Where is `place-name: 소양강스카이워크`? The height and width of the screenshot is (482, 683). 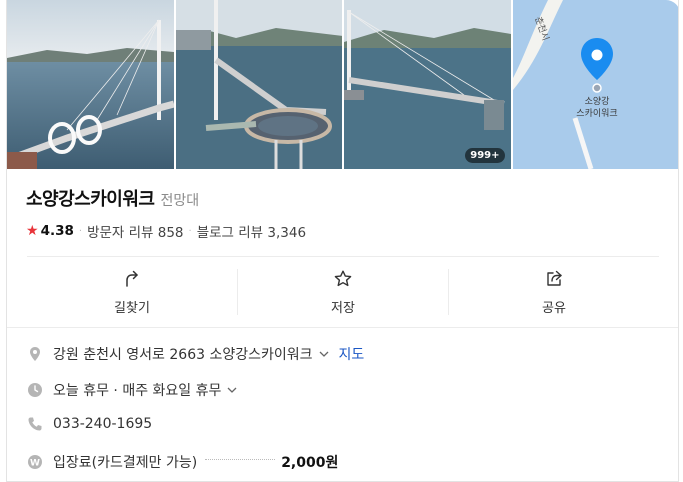
place-name: 소양강스카이워크 is located at coordinates (90, 198).